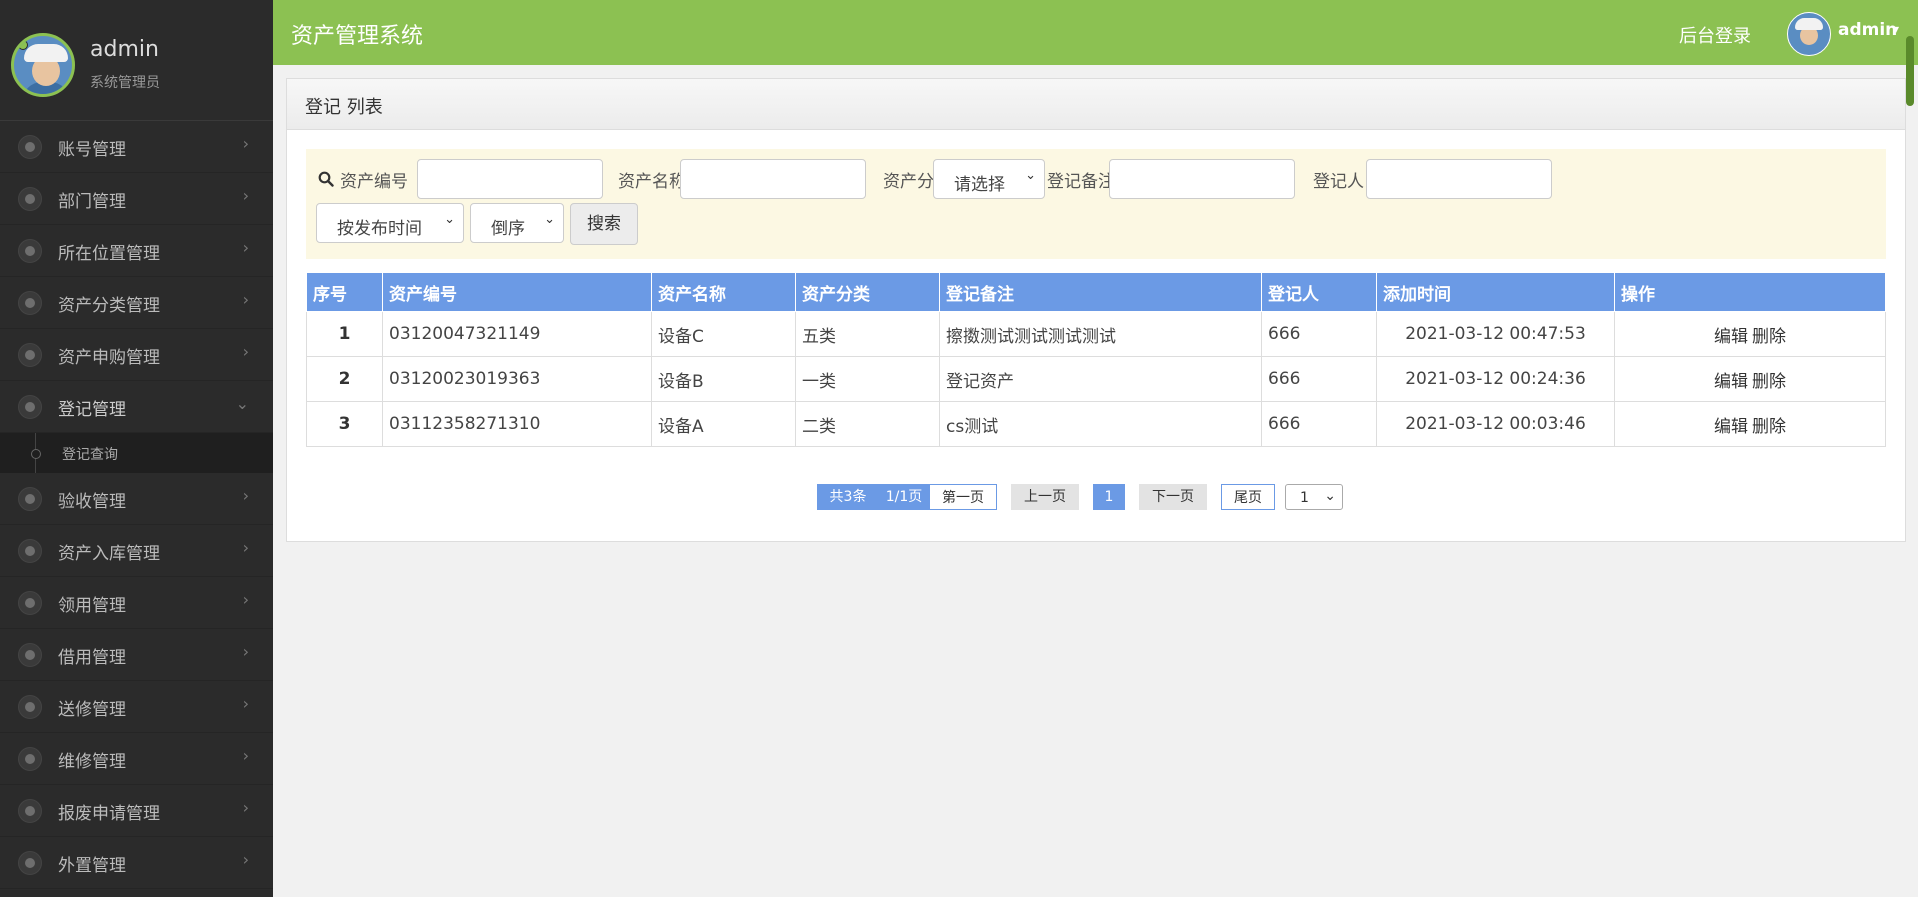  Describe the element at coordinates (109, 254) in the screenshot. I see `sidebar-item-label: 所在位置管理` at that location.